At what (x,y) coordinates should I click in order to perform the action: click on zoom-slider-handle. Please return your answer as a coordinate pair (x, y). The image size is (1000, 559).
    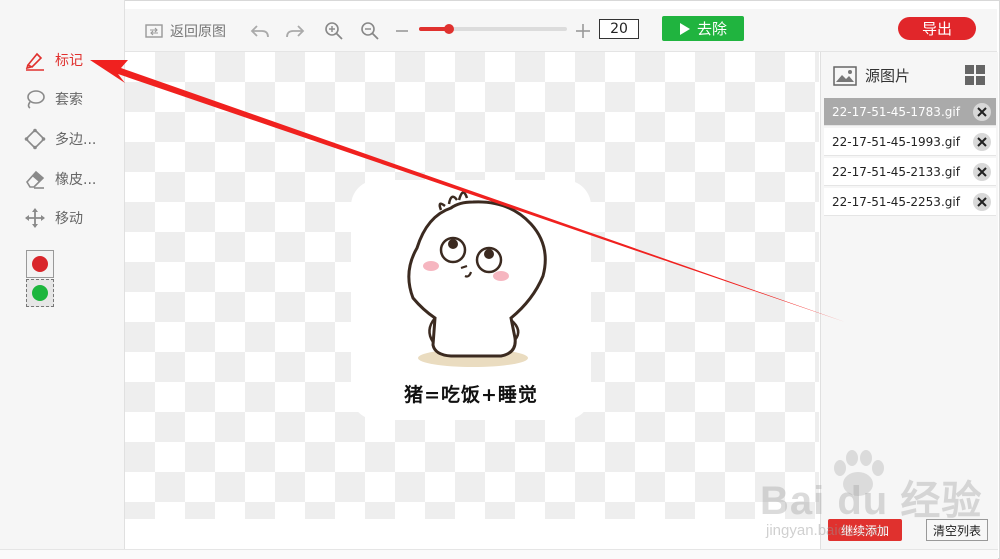
    Looking at the image, I should click on (448, 29).